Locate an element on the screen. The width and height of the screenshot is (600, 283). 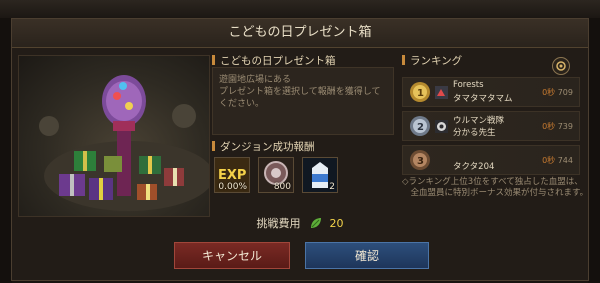
silver-medal-icon: 2 is located at coordinates (420, 126).